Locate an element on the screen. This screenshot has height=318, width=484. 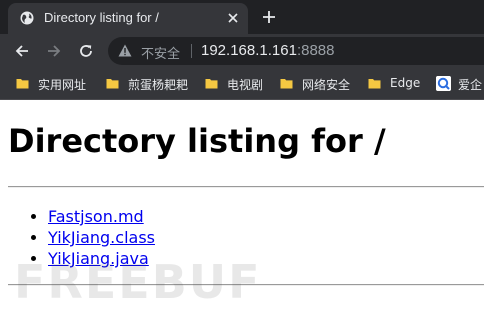
address-separator is located at coordinates (191, 51).